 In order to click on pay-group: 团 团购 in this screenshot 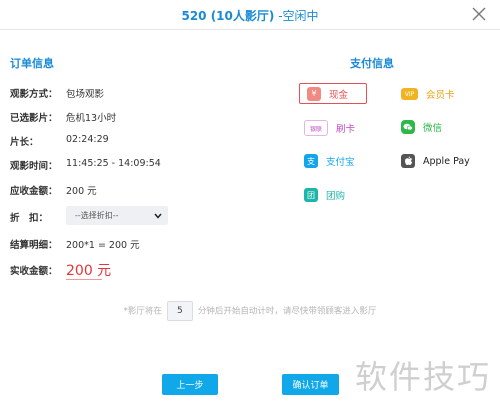, I will do `click(324, 195)`.